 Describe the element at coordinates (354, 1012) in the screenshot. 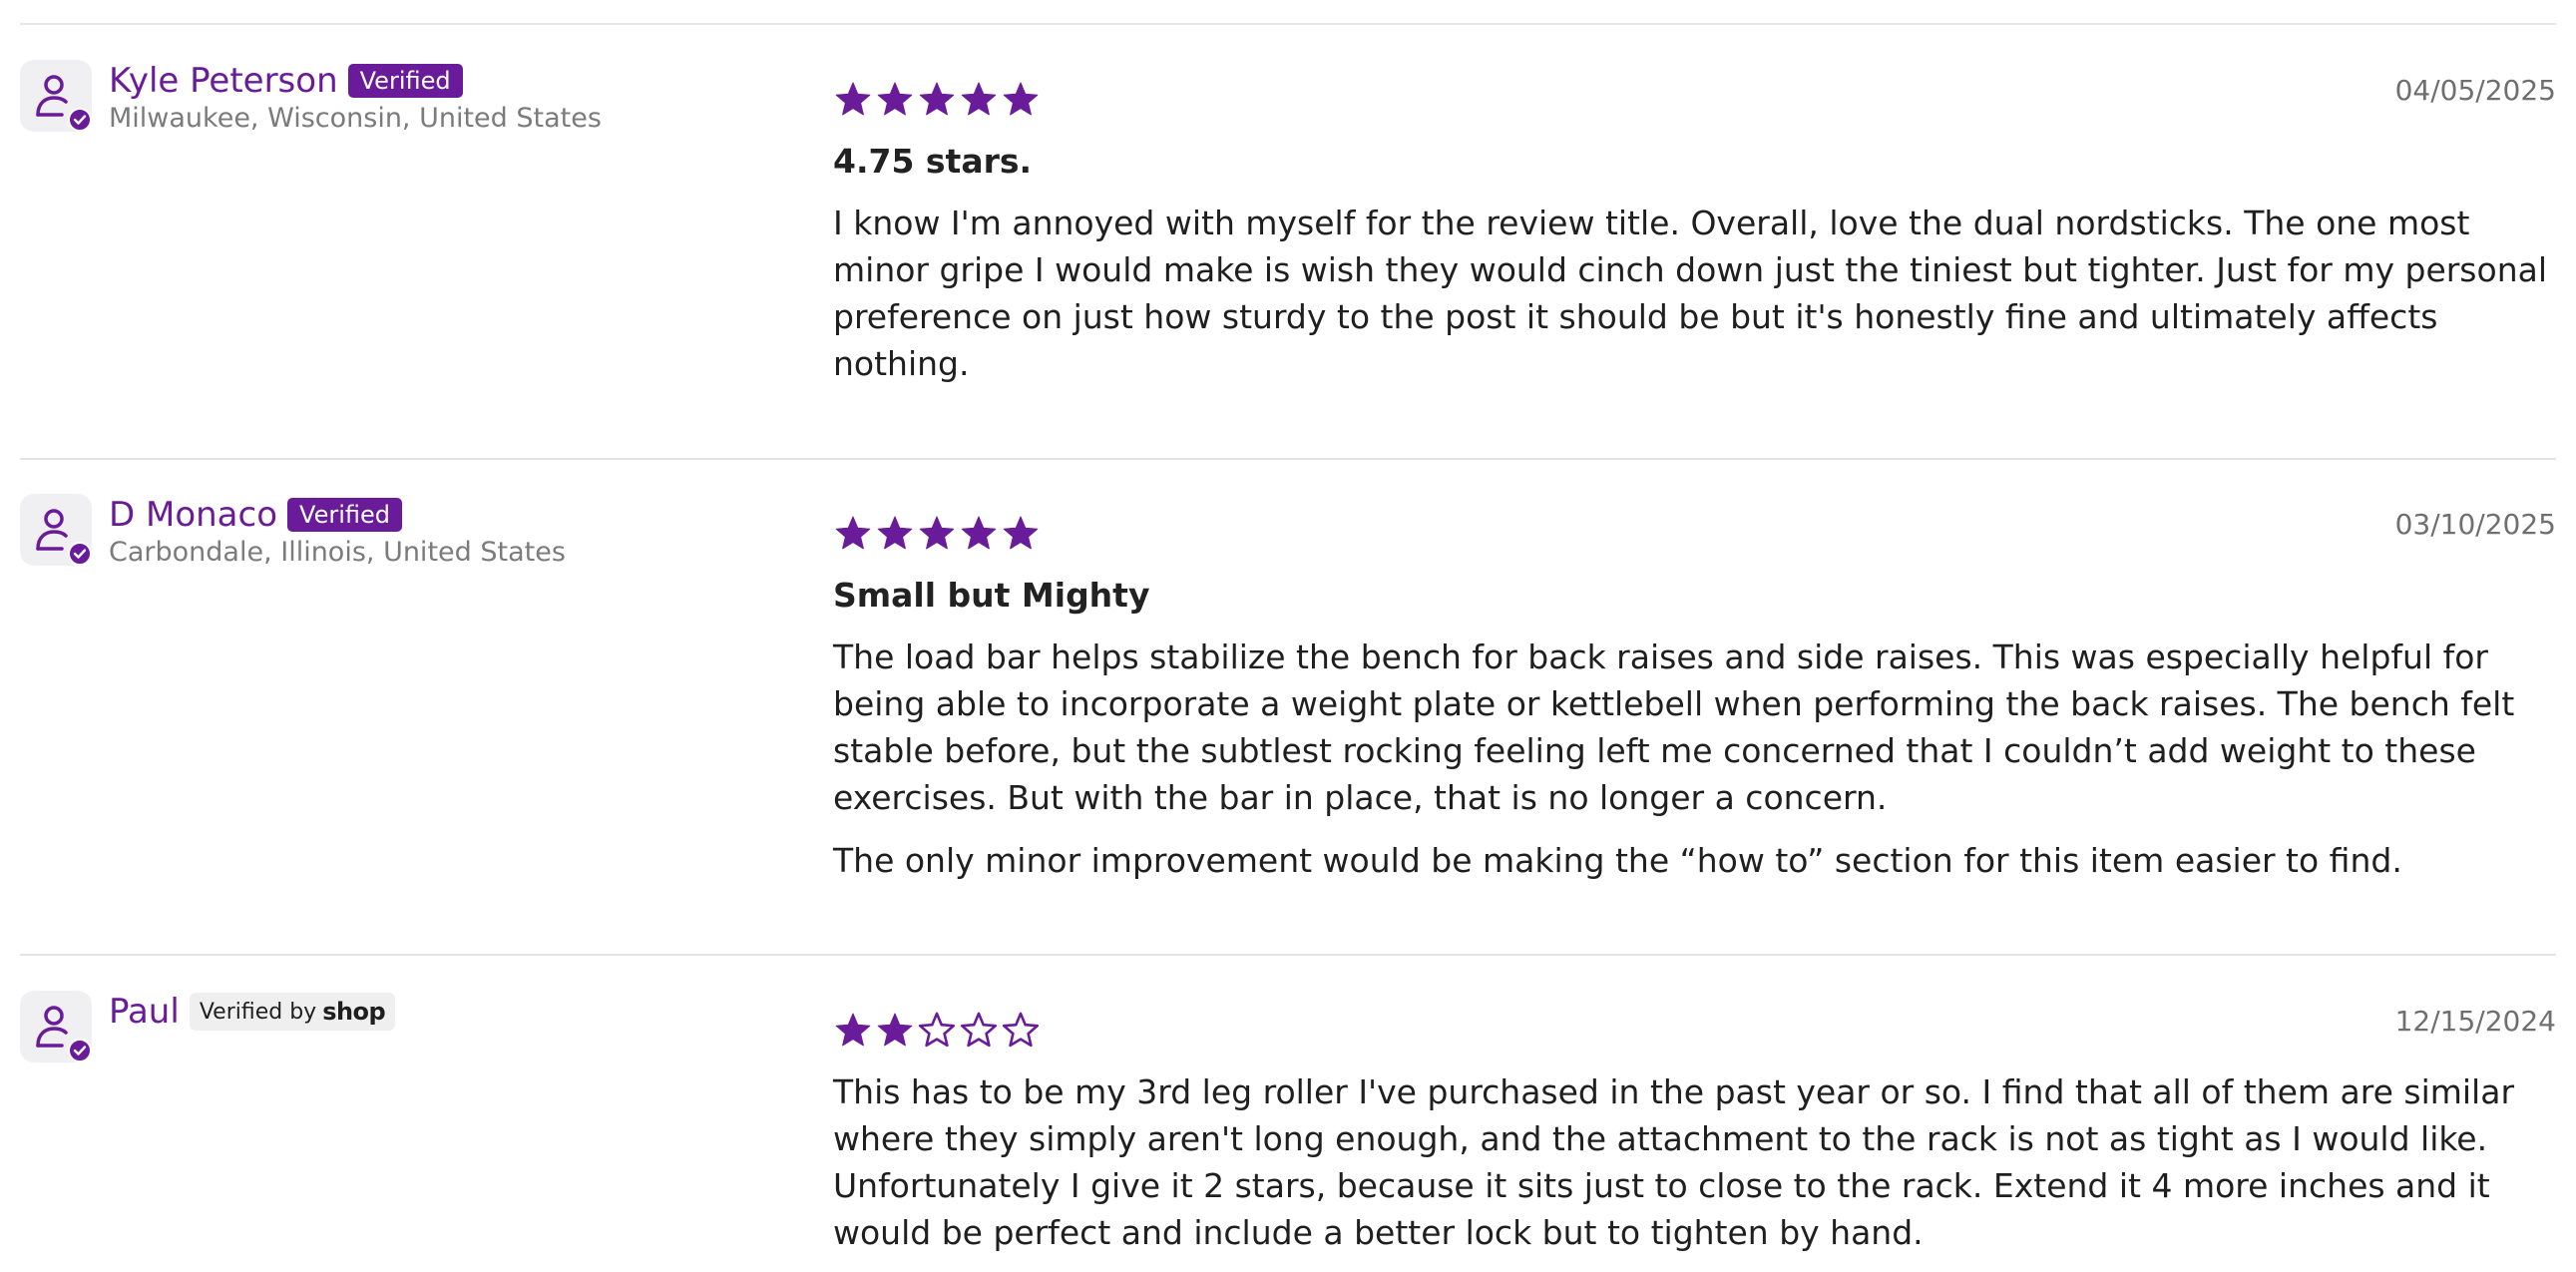

I see `shop-logo: shop` at that location.